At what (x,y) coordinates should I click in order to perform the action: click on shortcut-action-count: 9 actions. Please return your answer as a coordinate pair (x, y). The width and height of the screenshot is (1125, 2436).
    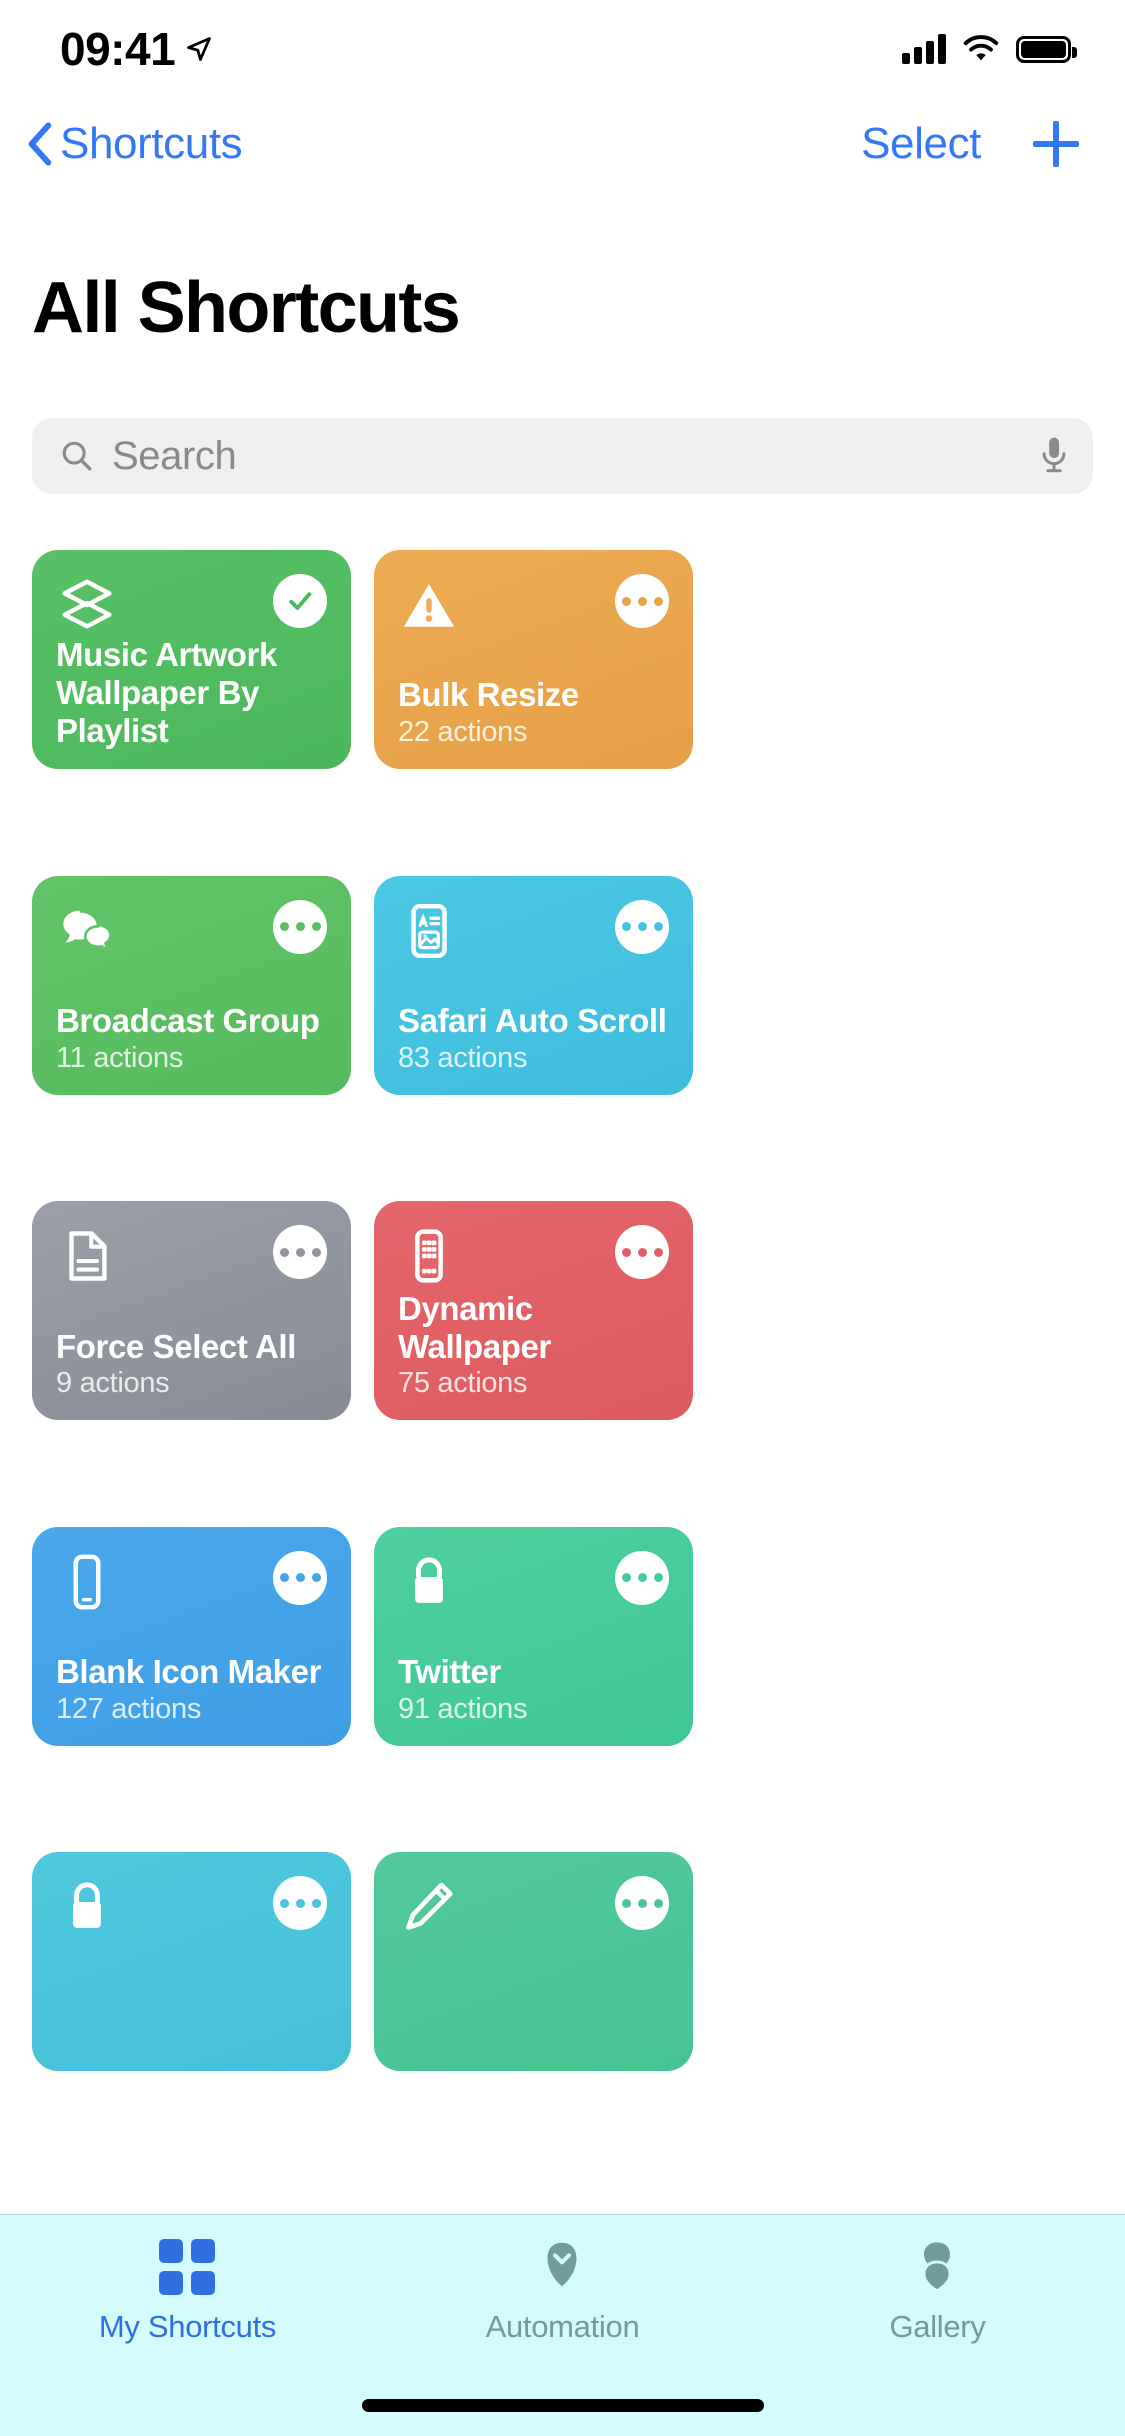
    Looking at the image, I should click on (113, 1383).